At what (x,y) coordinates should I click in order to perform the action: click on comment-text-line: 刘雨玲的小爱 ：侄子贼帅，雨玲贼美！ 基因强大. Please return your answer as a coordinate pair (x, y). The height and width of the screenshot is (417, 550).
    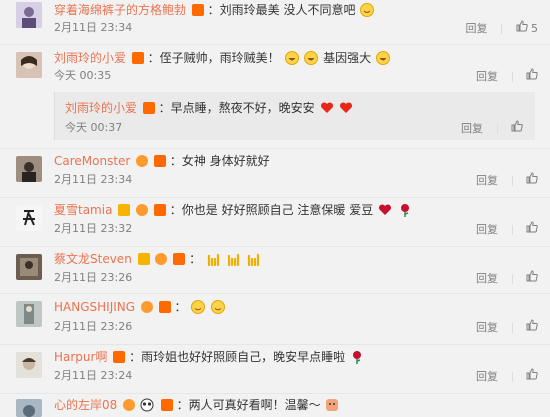
    Looking at the image, I should click on (222, 58).